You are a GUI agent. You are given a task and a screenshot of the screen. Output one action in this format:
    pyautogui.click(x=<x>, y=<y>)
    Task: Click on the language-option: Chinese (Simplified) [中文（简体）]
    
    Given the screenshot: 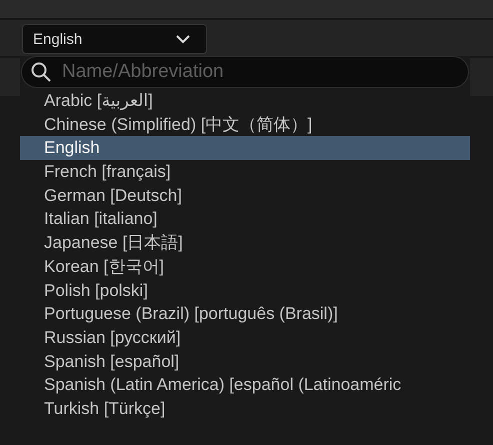 What is the action you would take?
    pyautogui.click(x=245, y=124)
    